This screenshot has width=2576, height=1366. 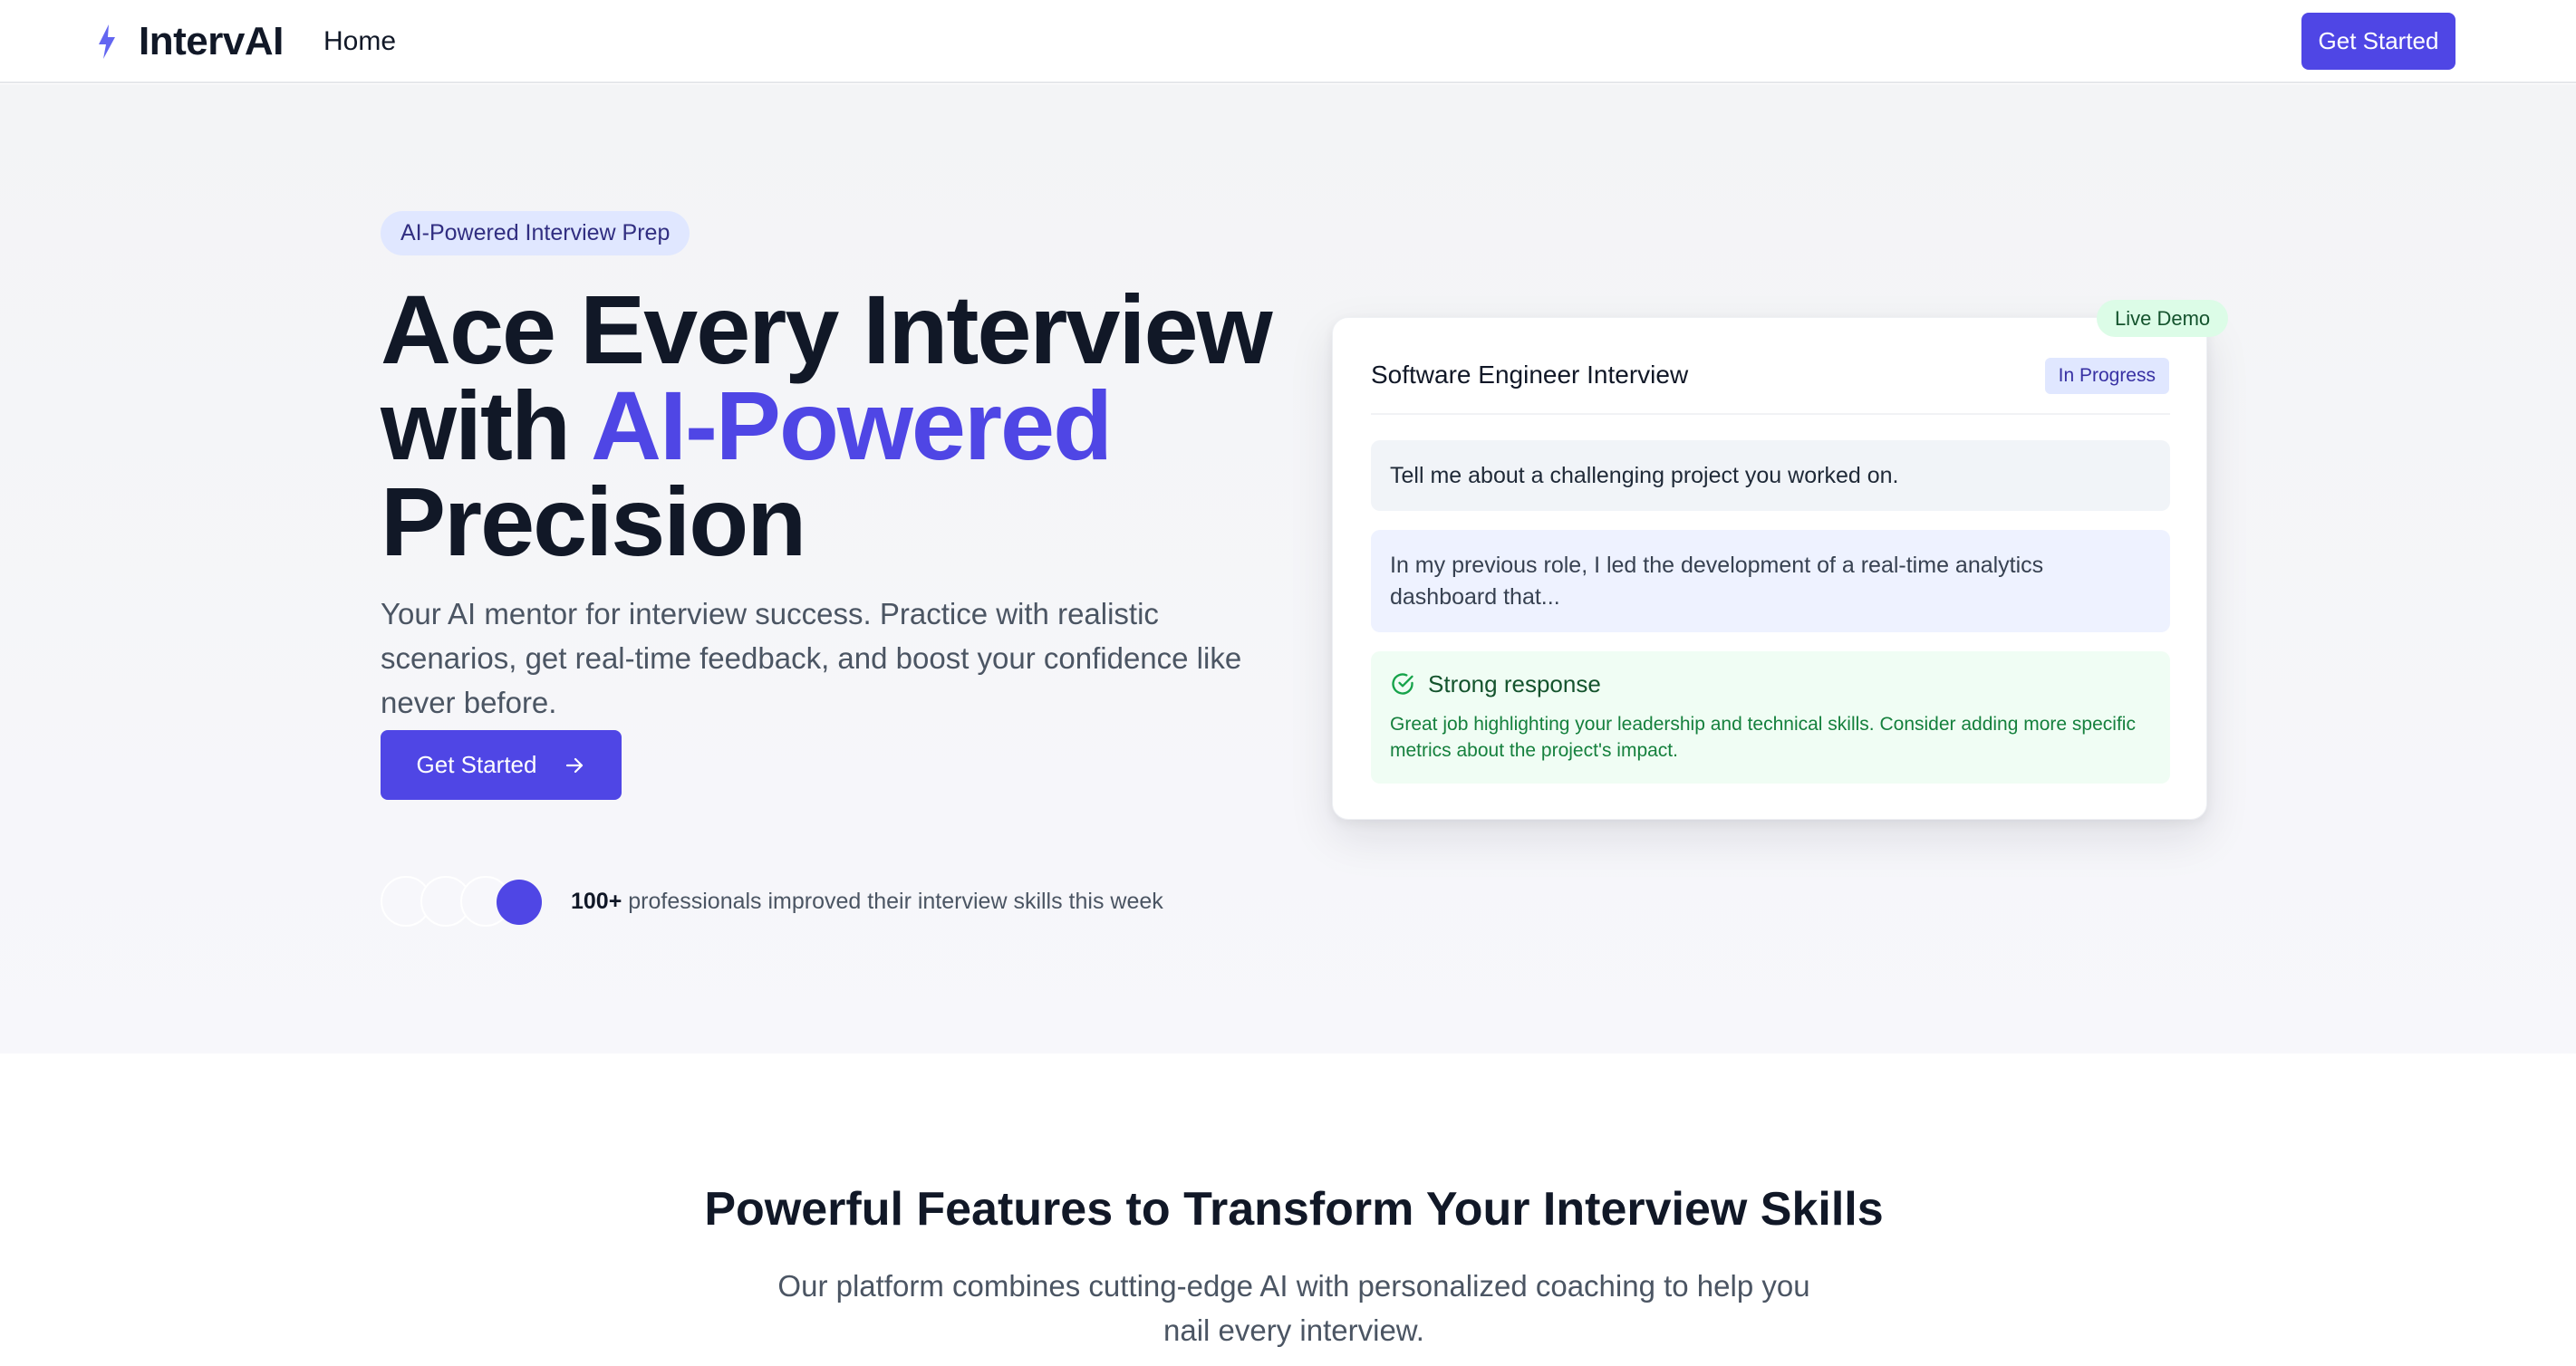 I want to click on hero-get-started-button: Get Started, so click(x=502, y=765).